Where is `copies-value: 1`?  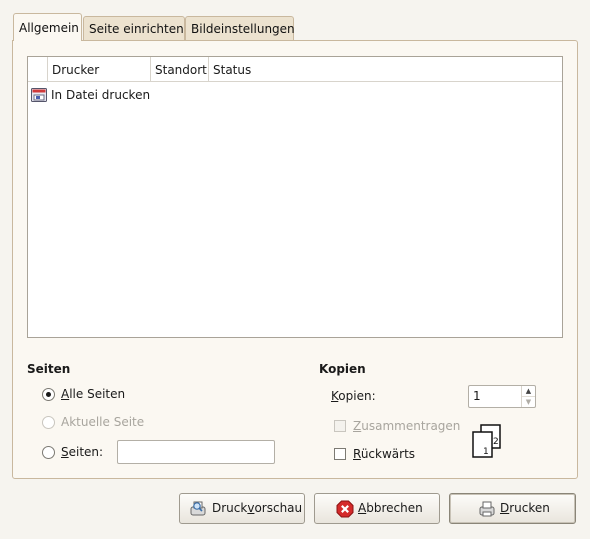
copies-value: 1 is located at coordinates (477, 396).